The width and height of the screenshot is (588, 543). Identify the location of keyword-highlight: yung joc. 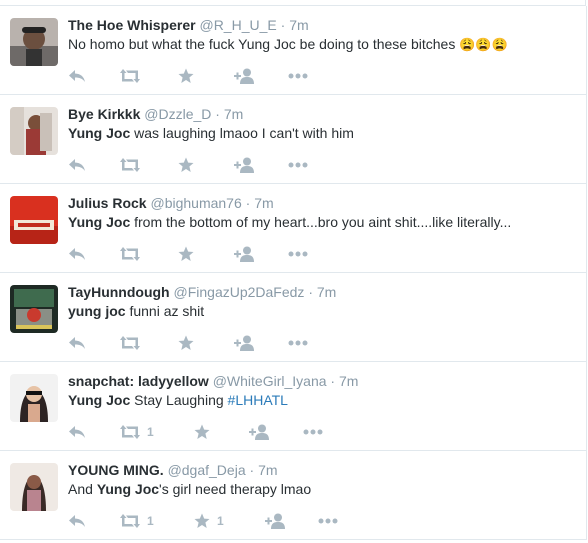
(97, 311).